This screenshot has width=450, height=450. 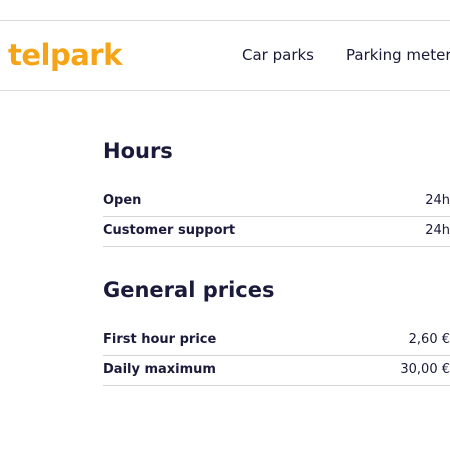 What do you see at coordinates (278, 55) in the screenshot?
I see `nav-car-parks: Car parks` at bounding box center [278, 55].